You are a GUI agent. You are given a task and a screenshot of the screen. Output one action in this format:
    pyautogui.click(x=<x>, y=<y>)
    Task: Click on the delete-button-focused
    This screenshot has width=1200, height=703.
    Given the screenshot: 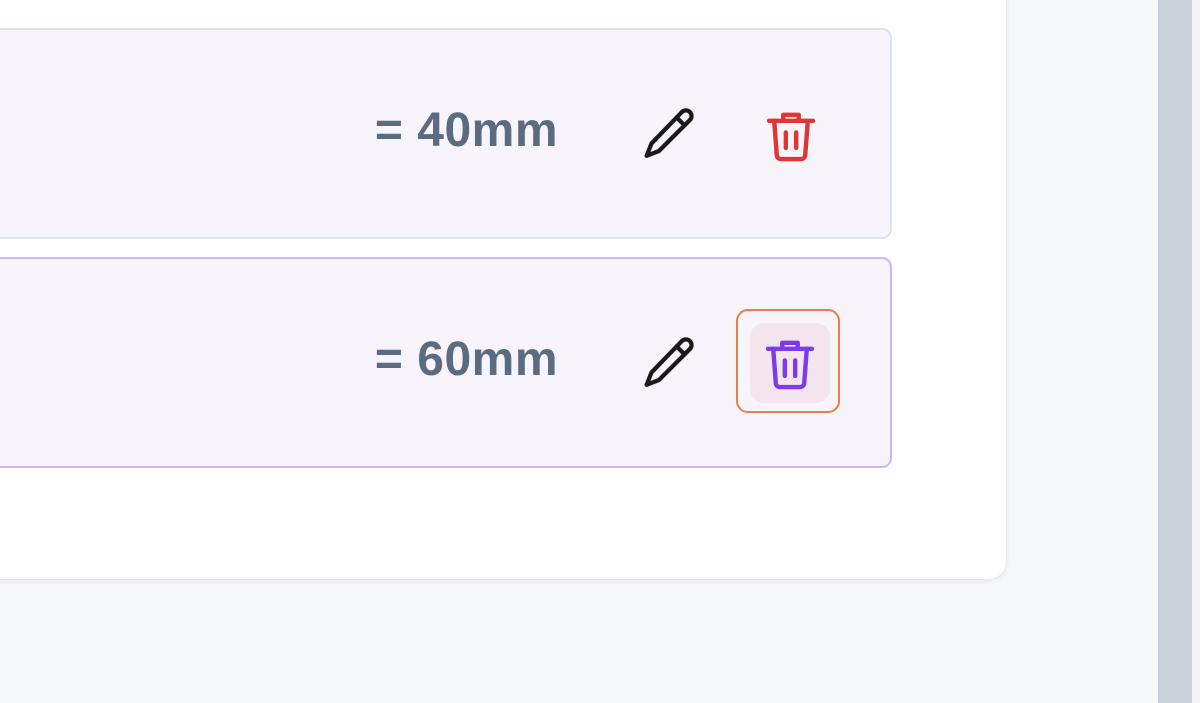 What is the action you would take?
    pyautogui.click(x=790, y=363)
    